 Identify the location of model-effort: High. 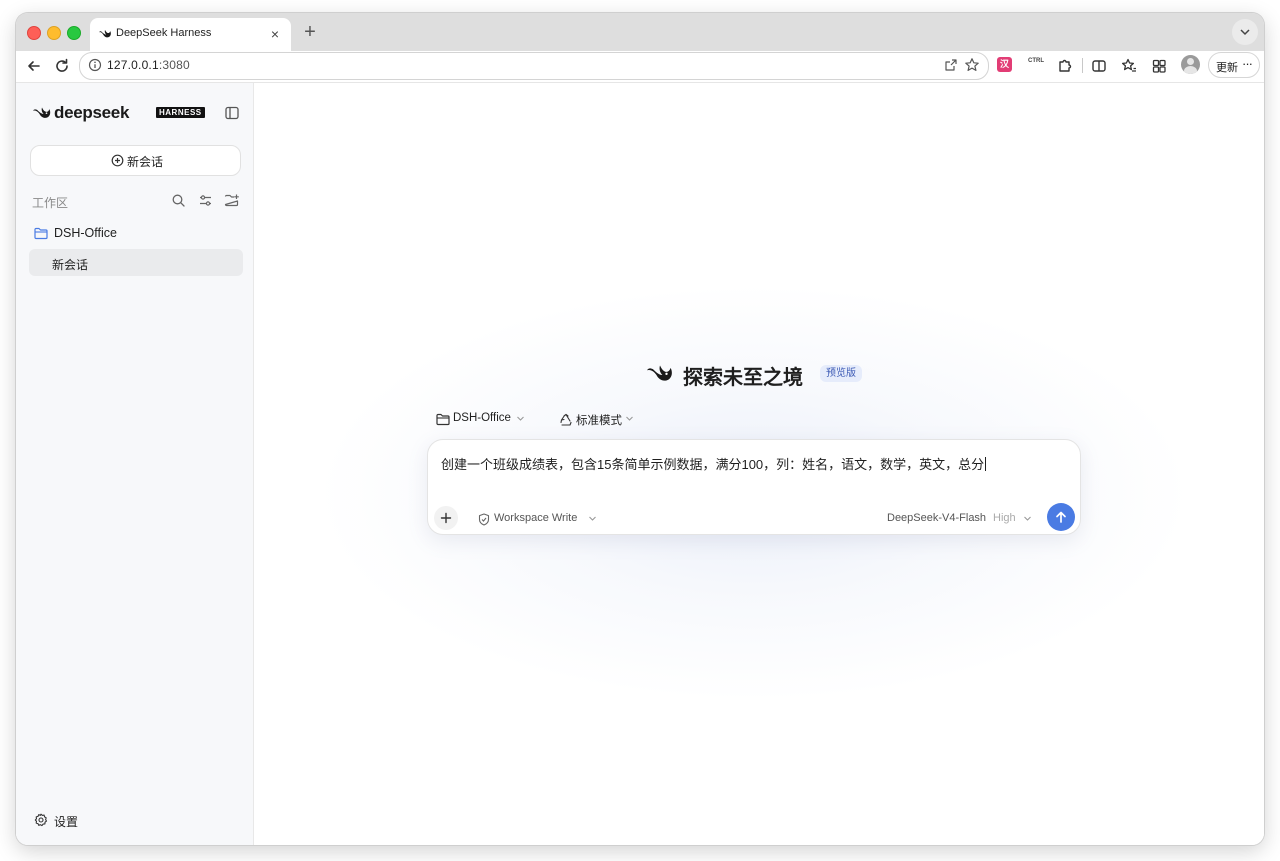
(1004, 518).